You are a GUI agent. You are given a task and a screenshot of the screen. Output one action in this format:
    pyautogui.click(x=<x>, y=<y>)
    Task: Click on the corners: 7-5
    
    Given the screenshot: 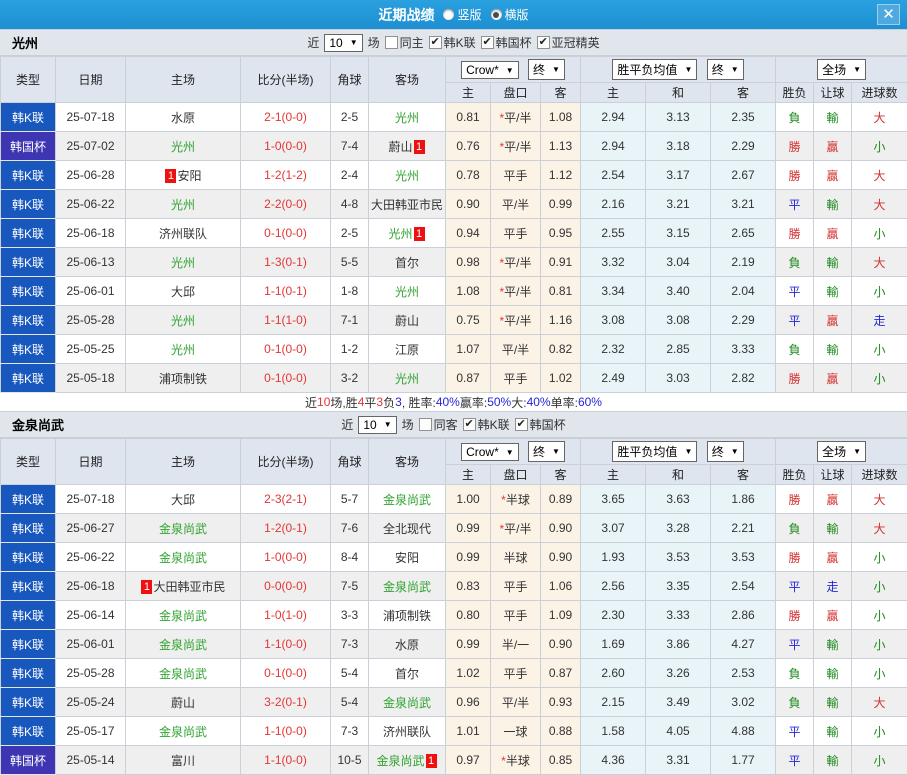 What is the action you would take?
    pyautogui.click(x=350, y=586)
    